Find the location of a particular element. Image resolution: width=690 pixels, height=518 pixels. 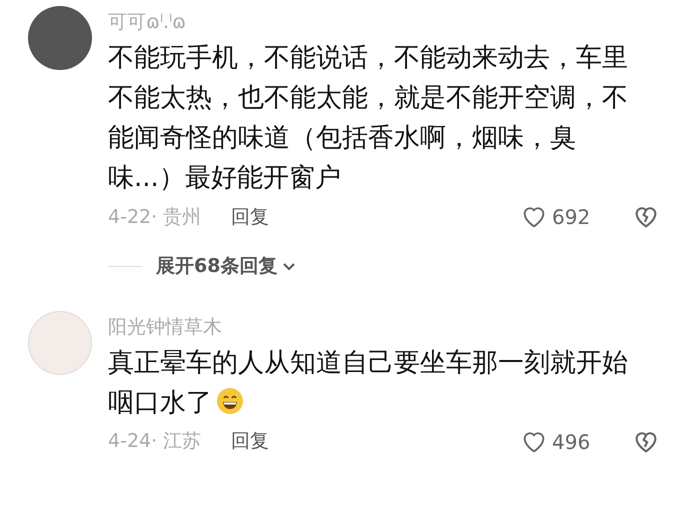

comment-meta: 4-24· 江苏 is located at coordinates (155, 441).